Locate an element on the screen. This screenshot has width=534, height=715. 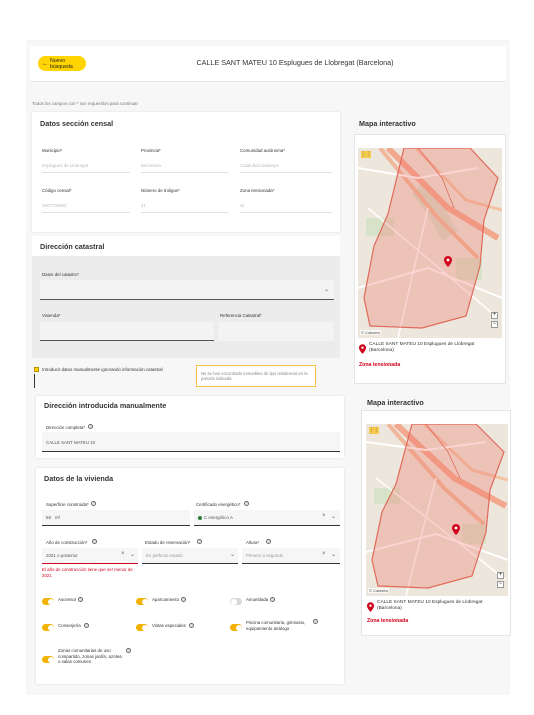
comunidad-value: Cataluña/Catalunya is located at coordinates (259, 165).